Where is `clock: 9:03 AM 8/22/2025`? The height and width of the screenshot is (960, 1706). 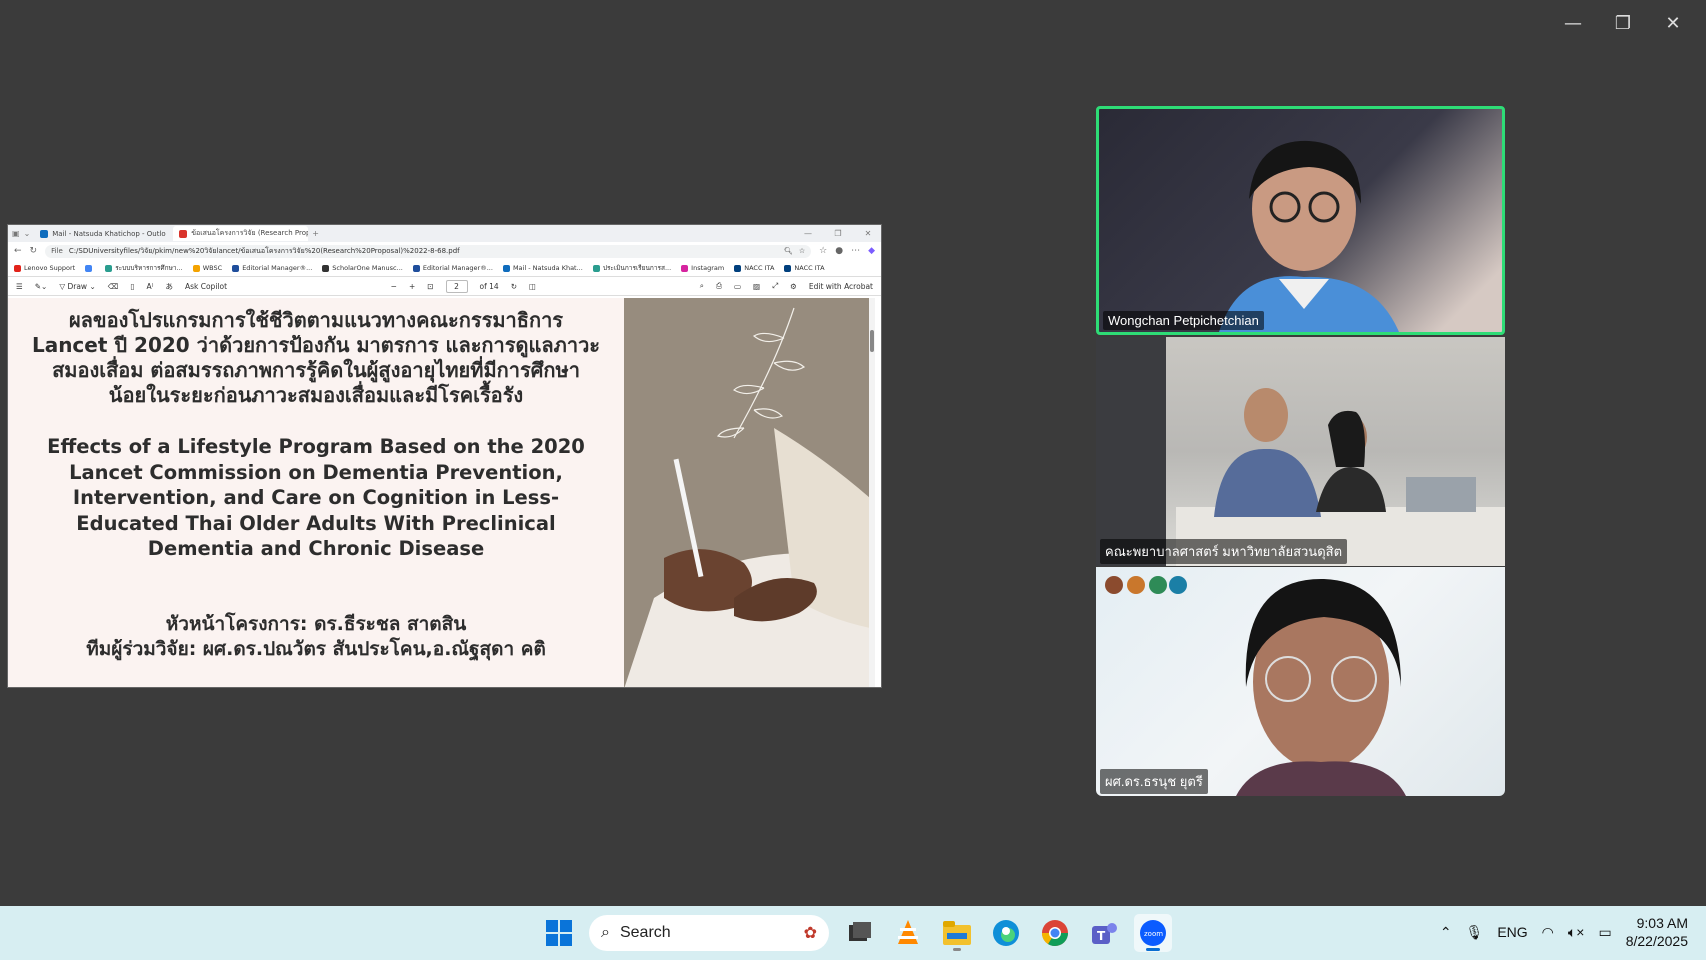 clock: 9:03 AM 8/22/2025 is located at coordinates (1657, 932).